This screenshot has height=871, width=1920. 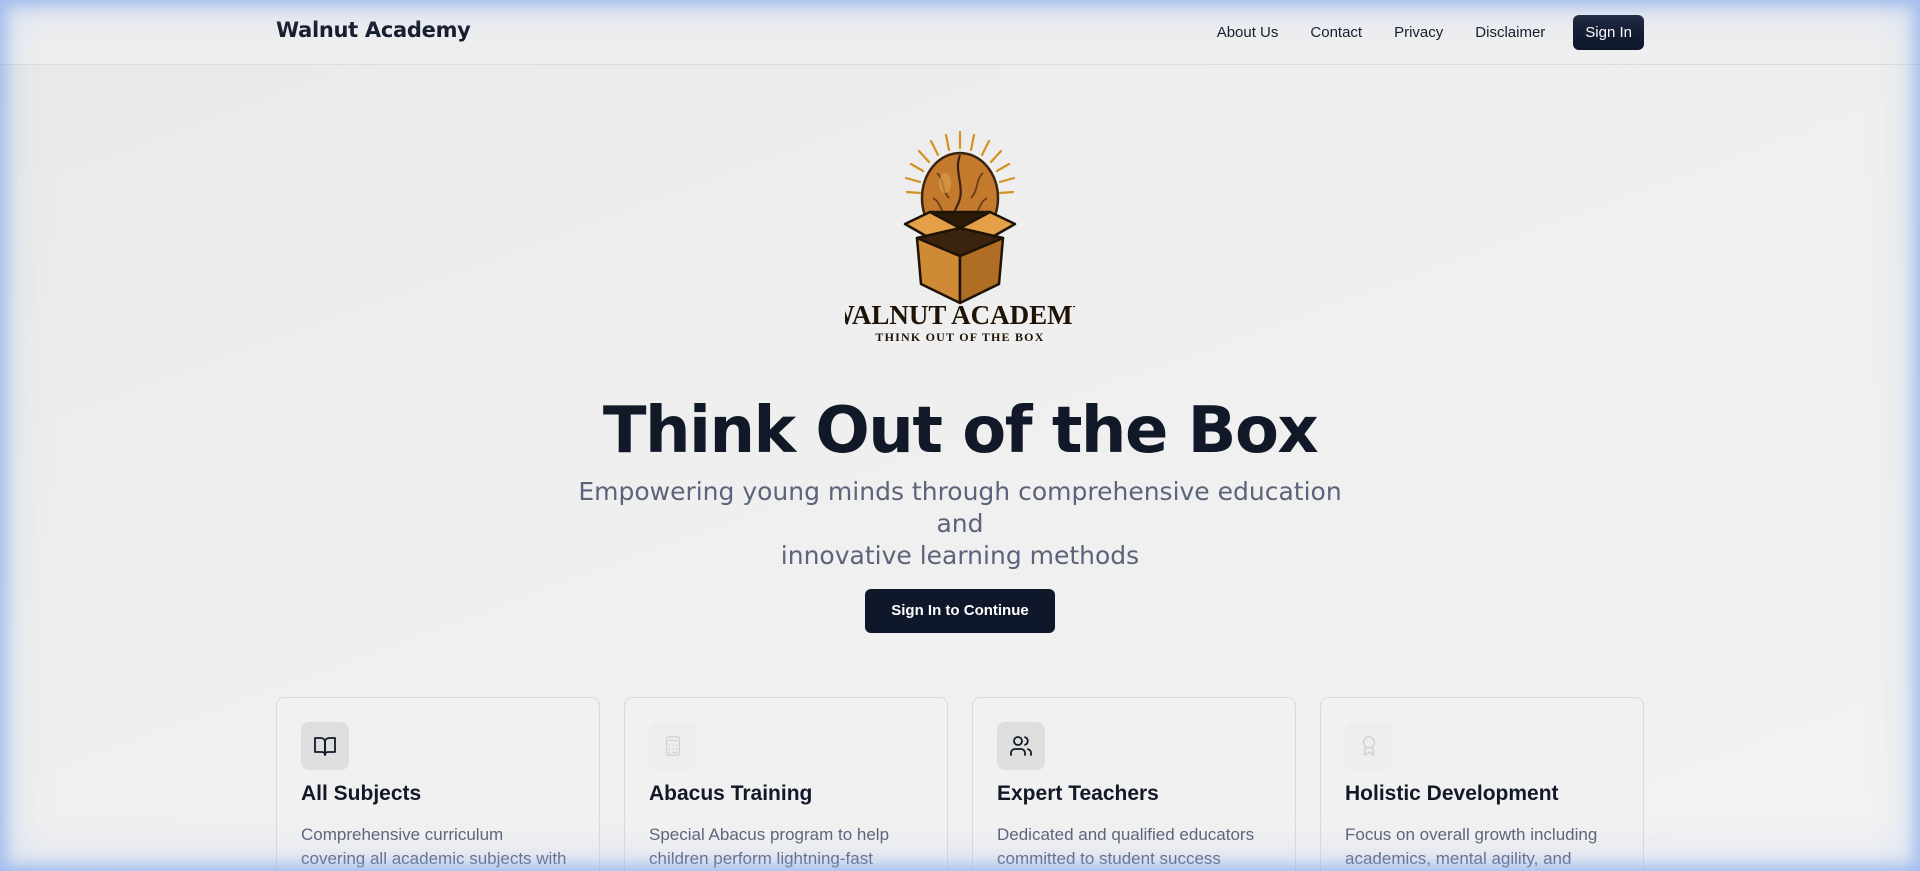 What do you see at coordinates (960, 555) in the screenshot?
I see `hero-subtitle-line-2: innovative learning methods` at bounding box center [960, 555].